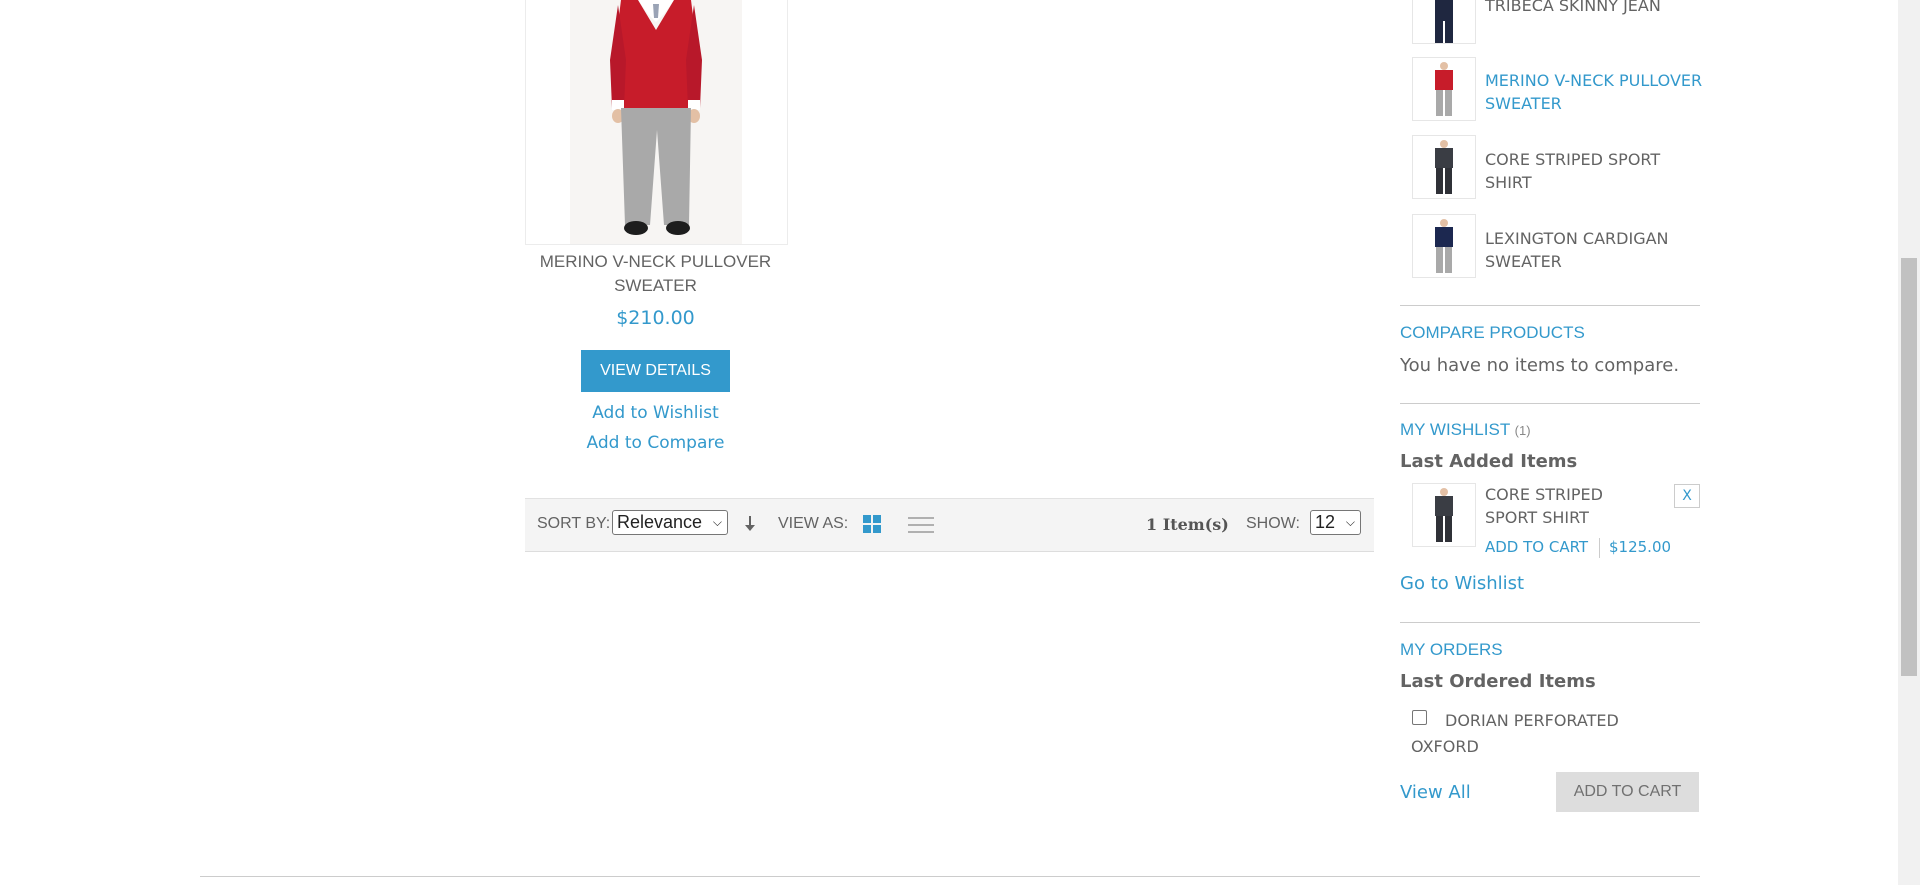 The width and height of the screenshot is (1920, 885). I want to click on wishlist-title: MY WISHLIST (1), so click(1465, 430).